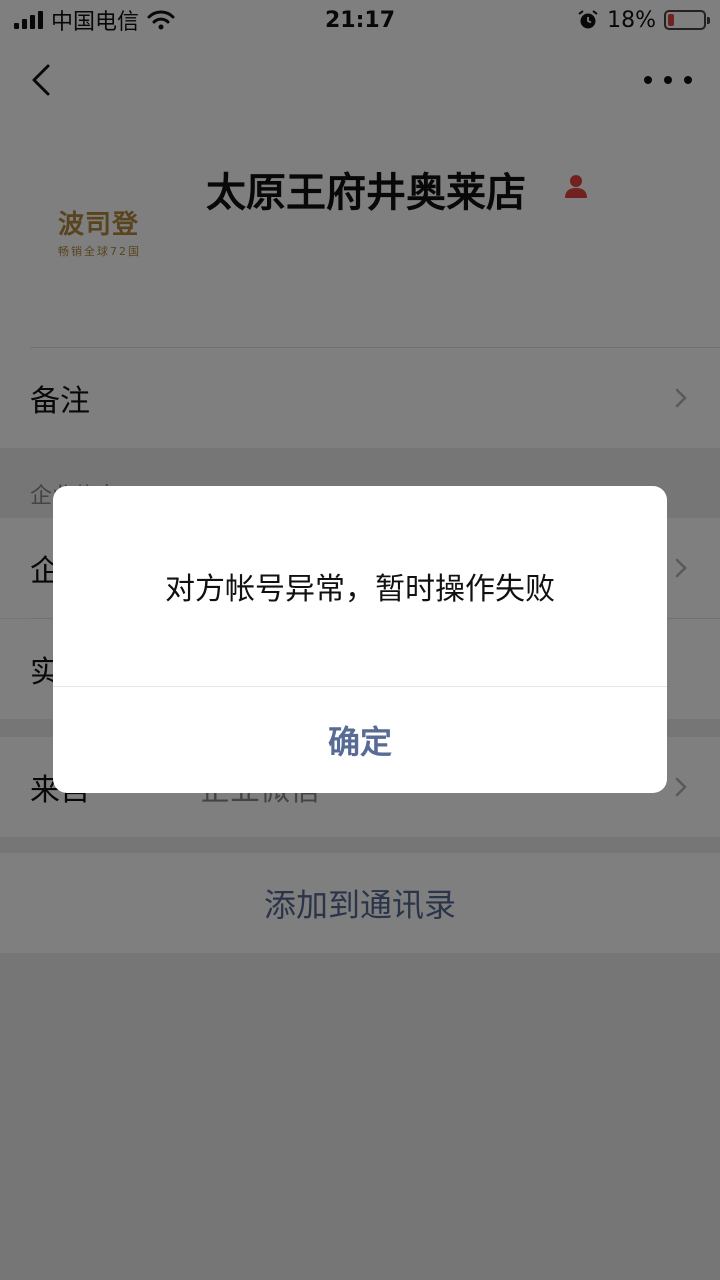  Describe the element at coordinates (360, 740) in the screenshot. I see `confirm-button: 确定` at that location.